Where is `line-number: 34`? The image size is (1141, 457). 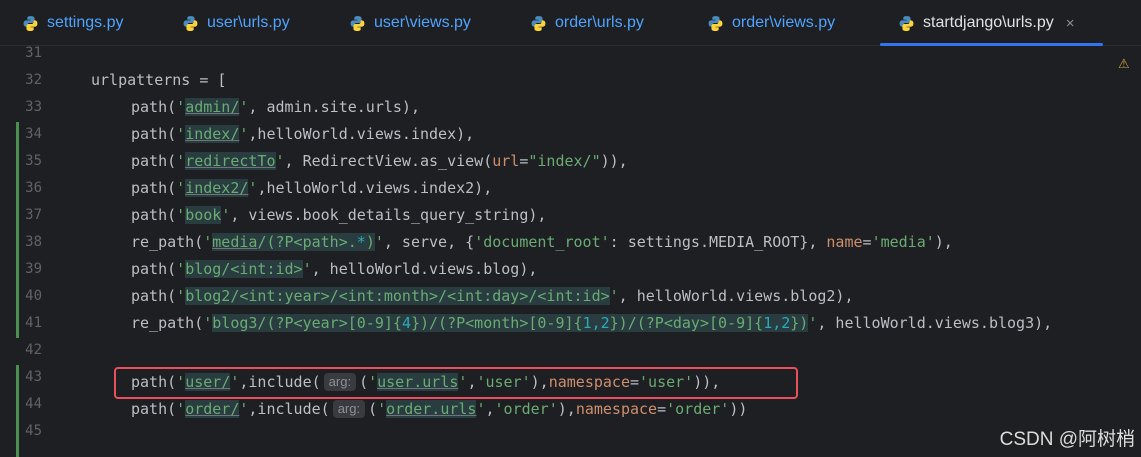 line-number: 34 is located at coordinates (33, 134).